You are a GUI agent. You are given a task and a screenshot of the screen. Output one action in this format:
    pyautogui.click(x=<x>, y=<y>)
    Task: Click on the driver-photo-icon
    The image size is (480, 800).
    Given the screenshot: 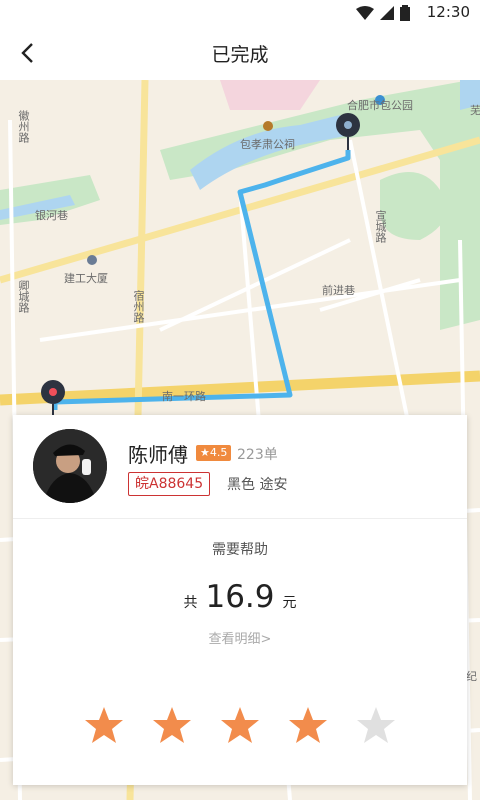 What is the action you would take?
    pyautogui.click(x=70, y=466)
    